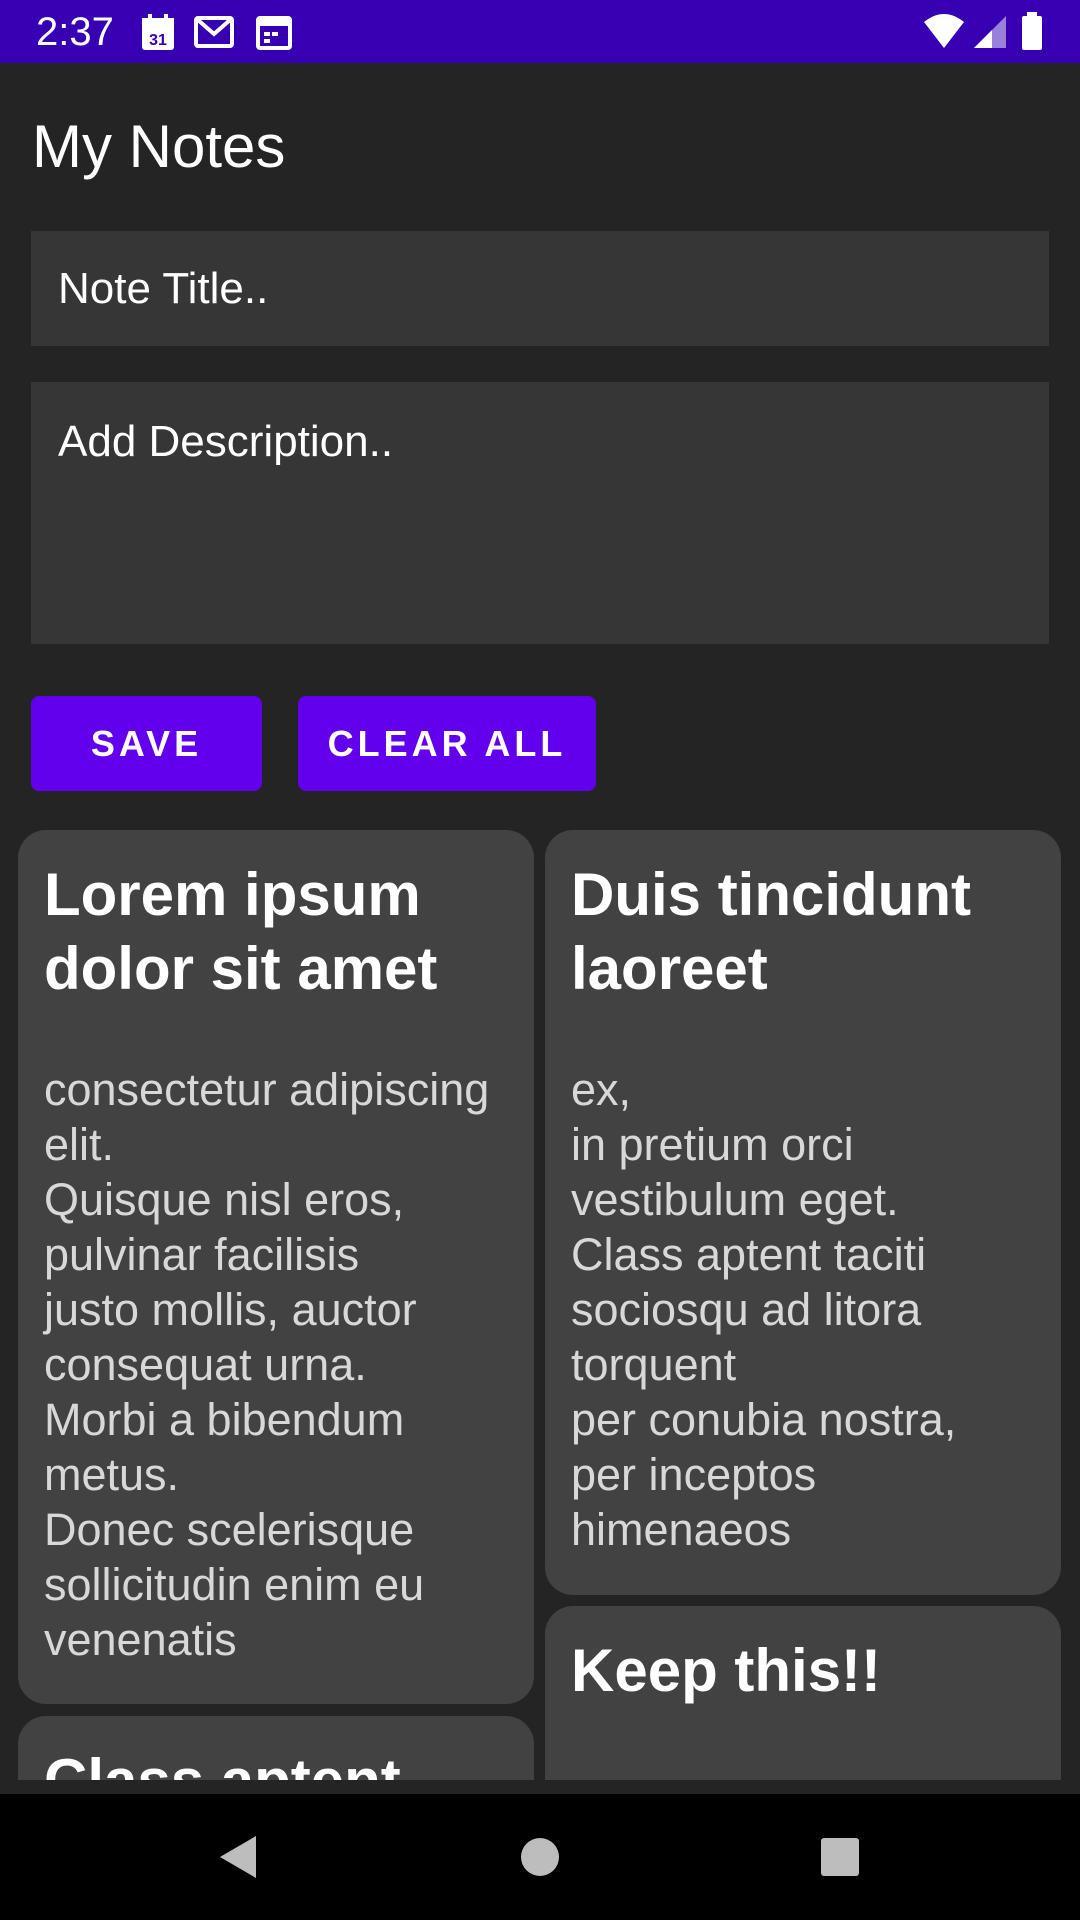 This screenshot has height=1920, width=1080. I want to click on status-bar: 2:37 31, so click(540, 31).